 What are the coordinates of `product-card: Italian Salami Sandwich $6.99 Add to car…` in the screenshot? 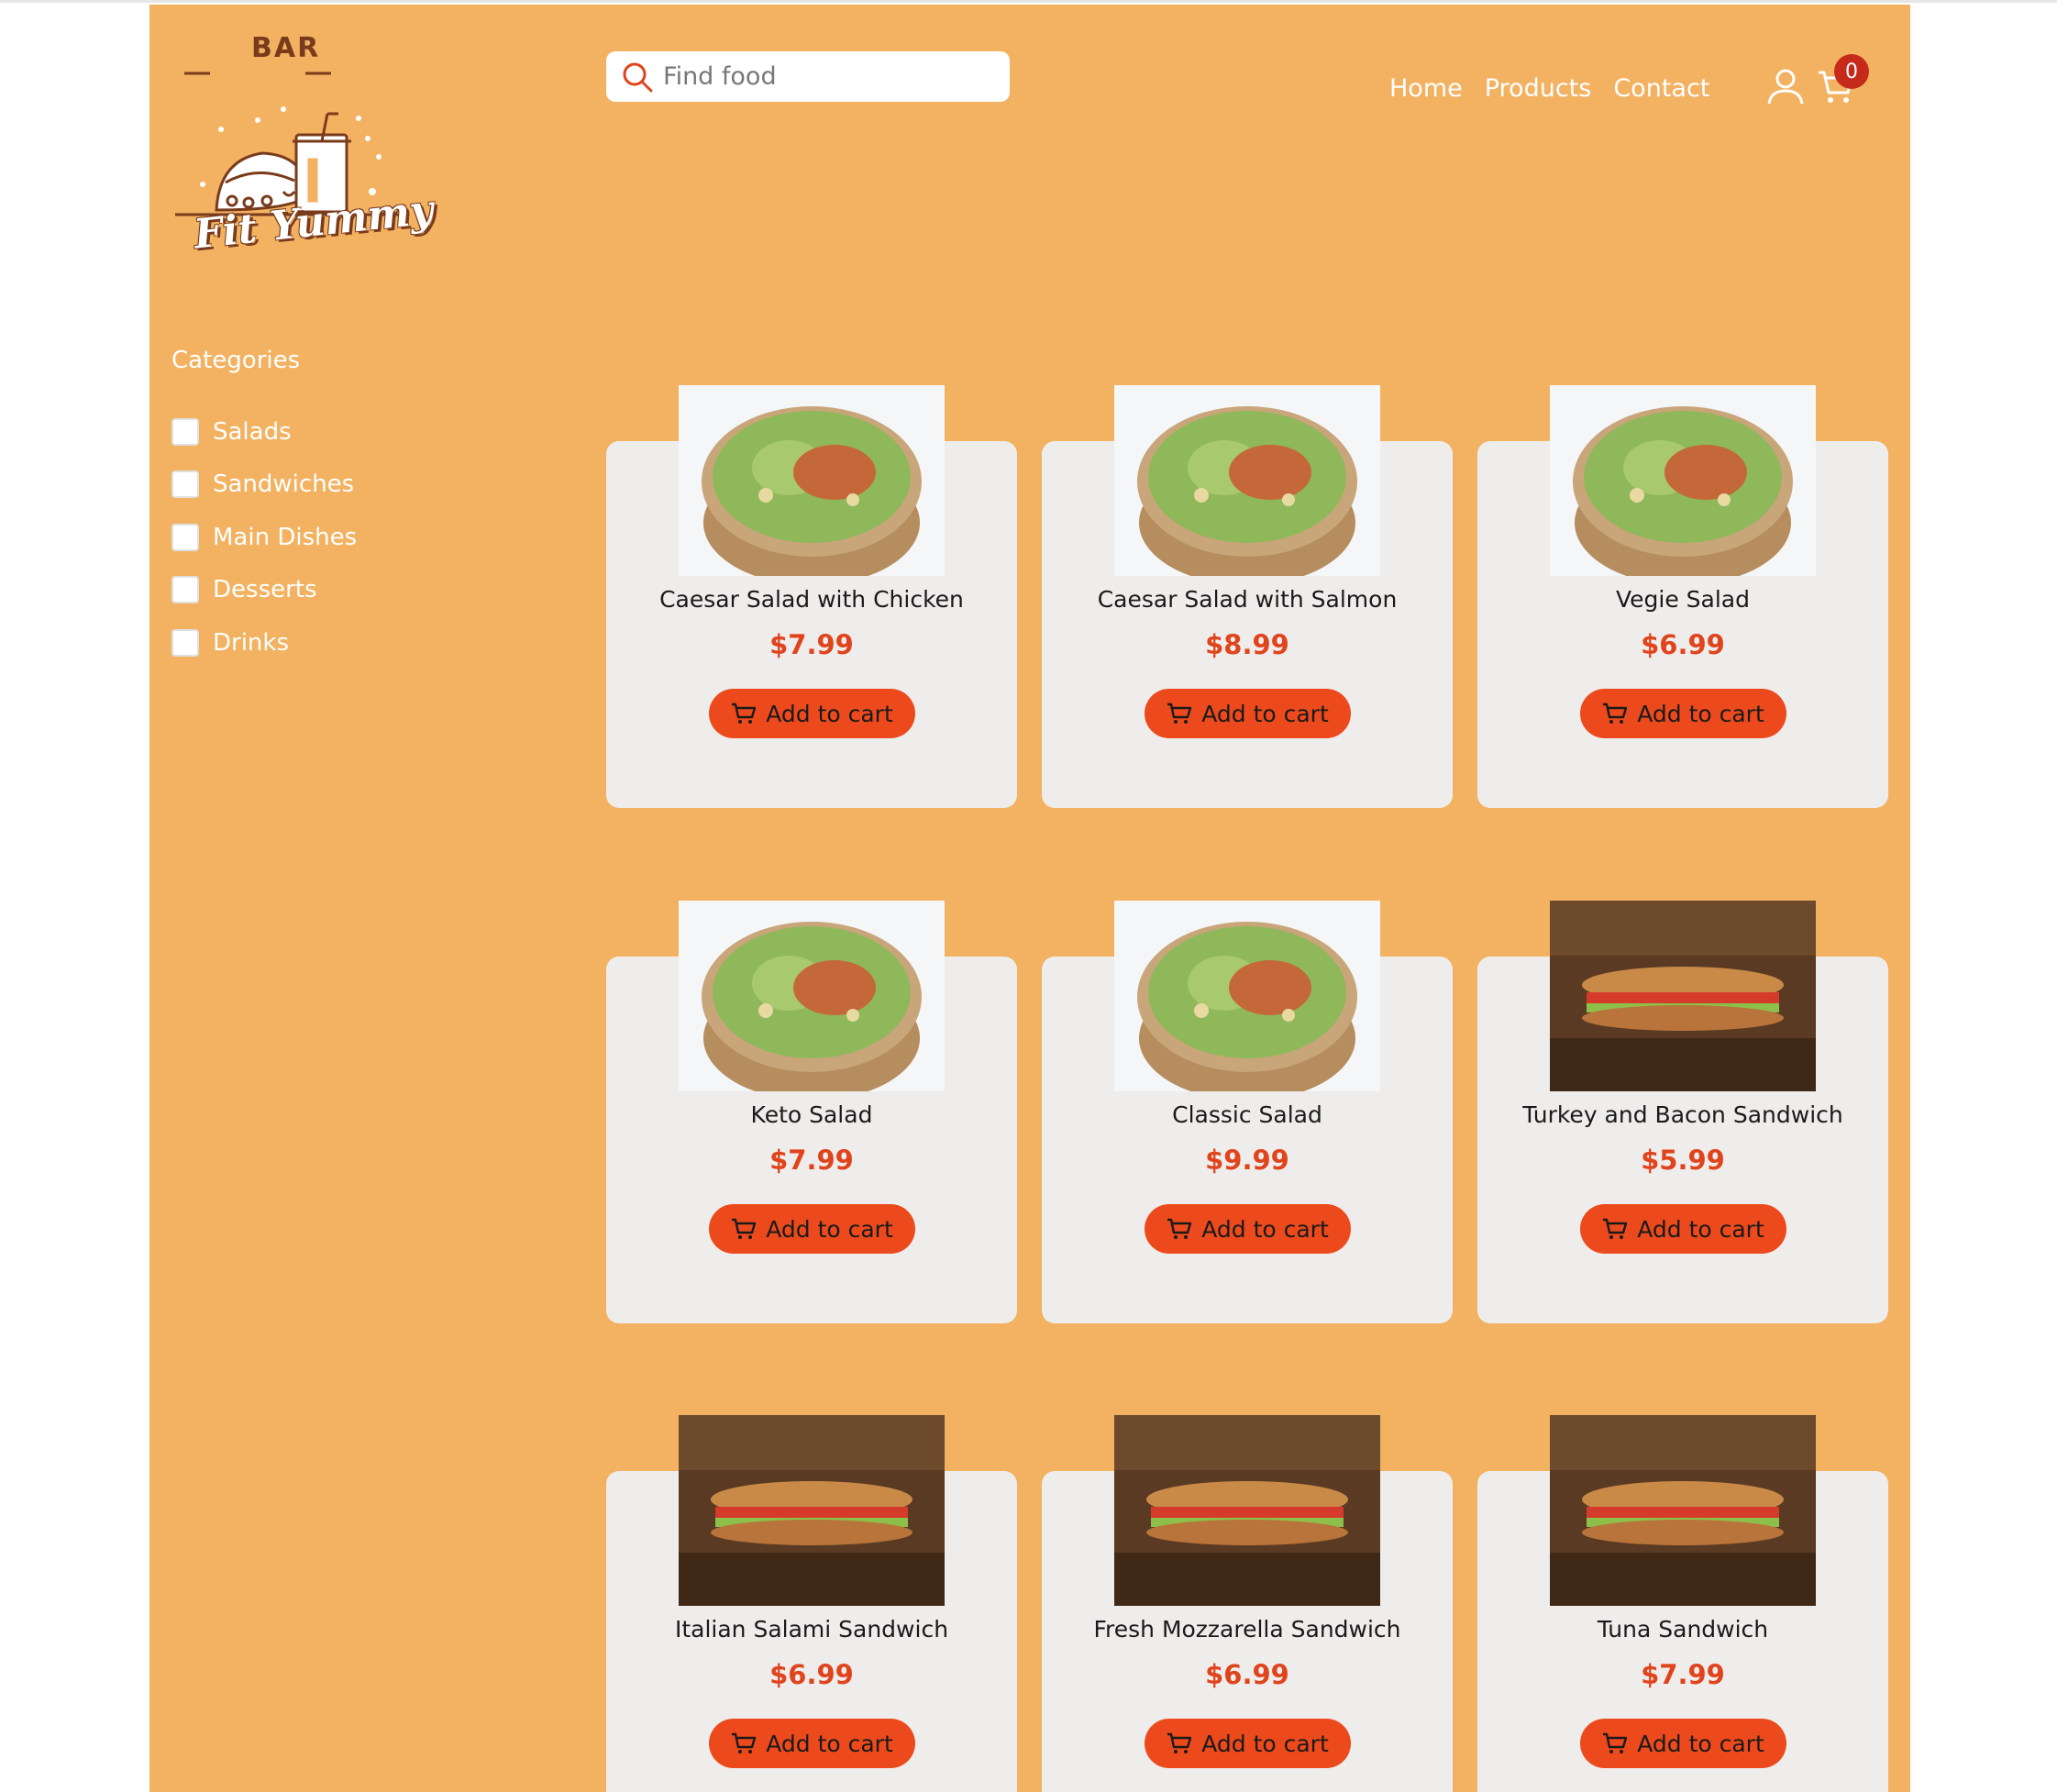 It's located at (811, 1604).